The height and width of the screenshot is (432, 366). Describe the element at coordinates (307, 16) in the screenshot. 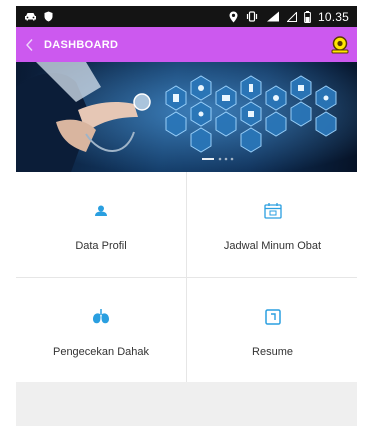

I see `battery-icon` at that location.